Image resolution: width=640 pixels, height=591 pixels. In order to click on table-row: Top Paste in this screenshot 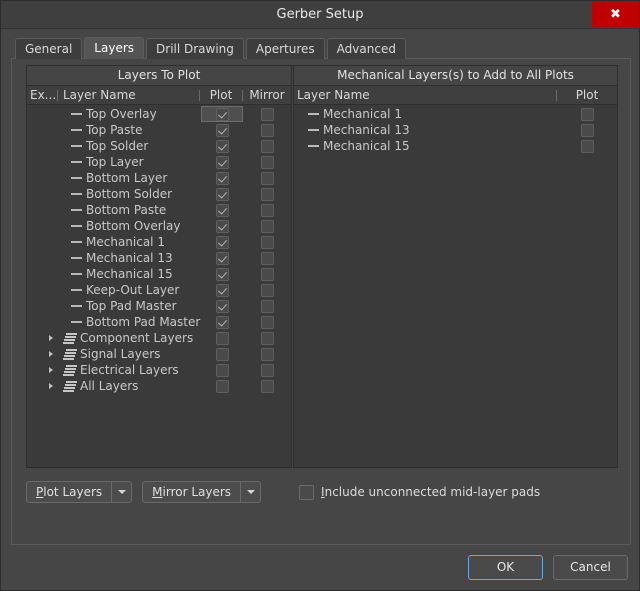, I will do `click(159, 130)`.